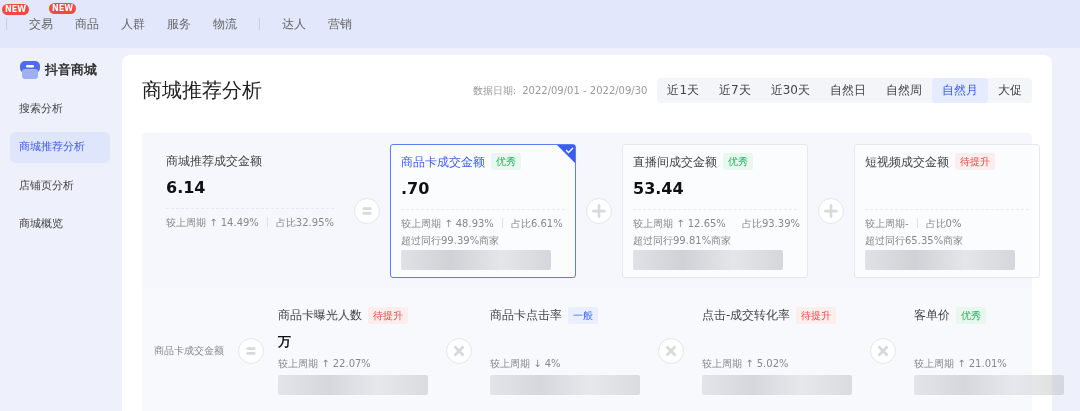 The height and width of the screenshot is (411, 1080). I want to click on store-logo-icon, so click(30, 69).